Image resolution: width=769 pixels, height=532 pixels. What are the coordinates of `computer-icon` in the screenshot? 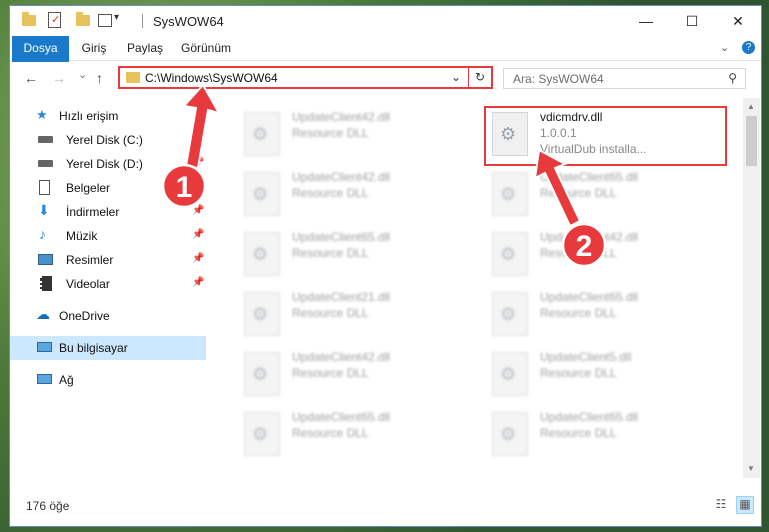 It's located at (44, 347).